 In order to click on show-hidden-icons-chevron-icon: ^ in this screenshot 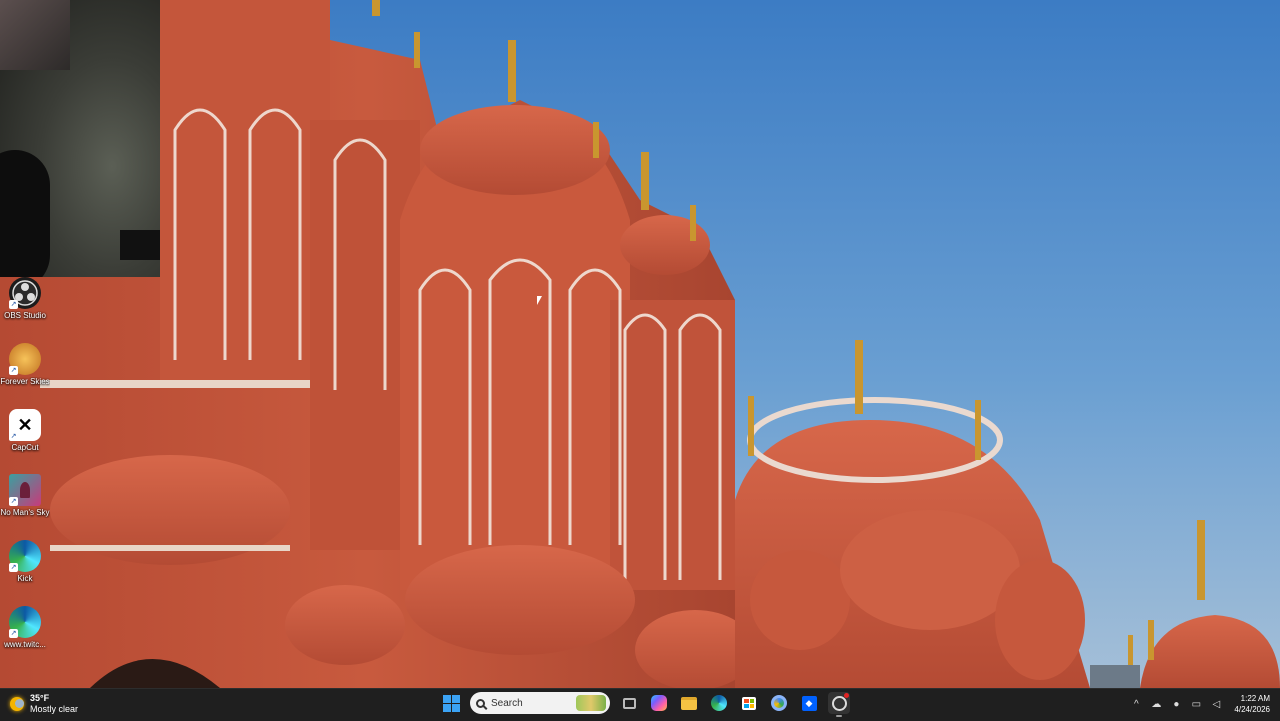, I will do `click(1136, 704)`.